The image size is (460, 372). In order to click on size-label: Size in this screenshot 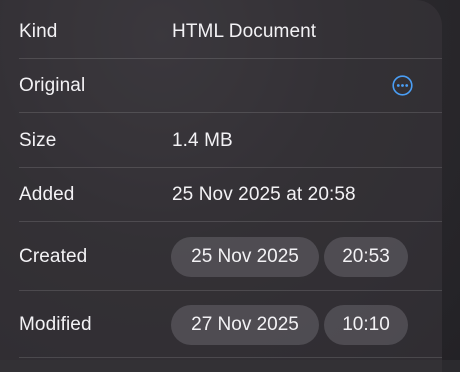, I will do `click(38, 140)`.